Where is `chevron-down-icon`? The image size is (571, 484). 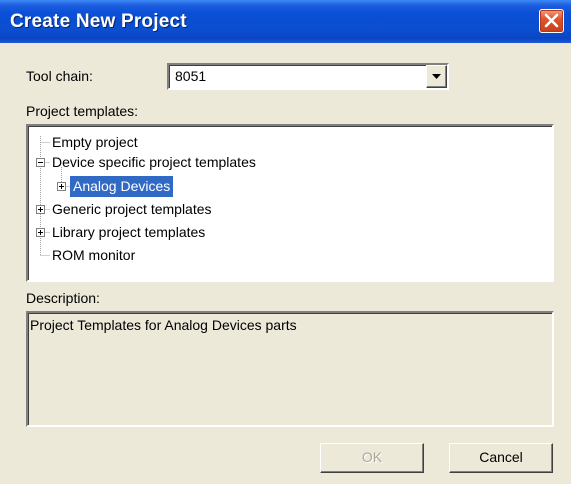
chevron-down-icon is located at coordinates (436, 76).